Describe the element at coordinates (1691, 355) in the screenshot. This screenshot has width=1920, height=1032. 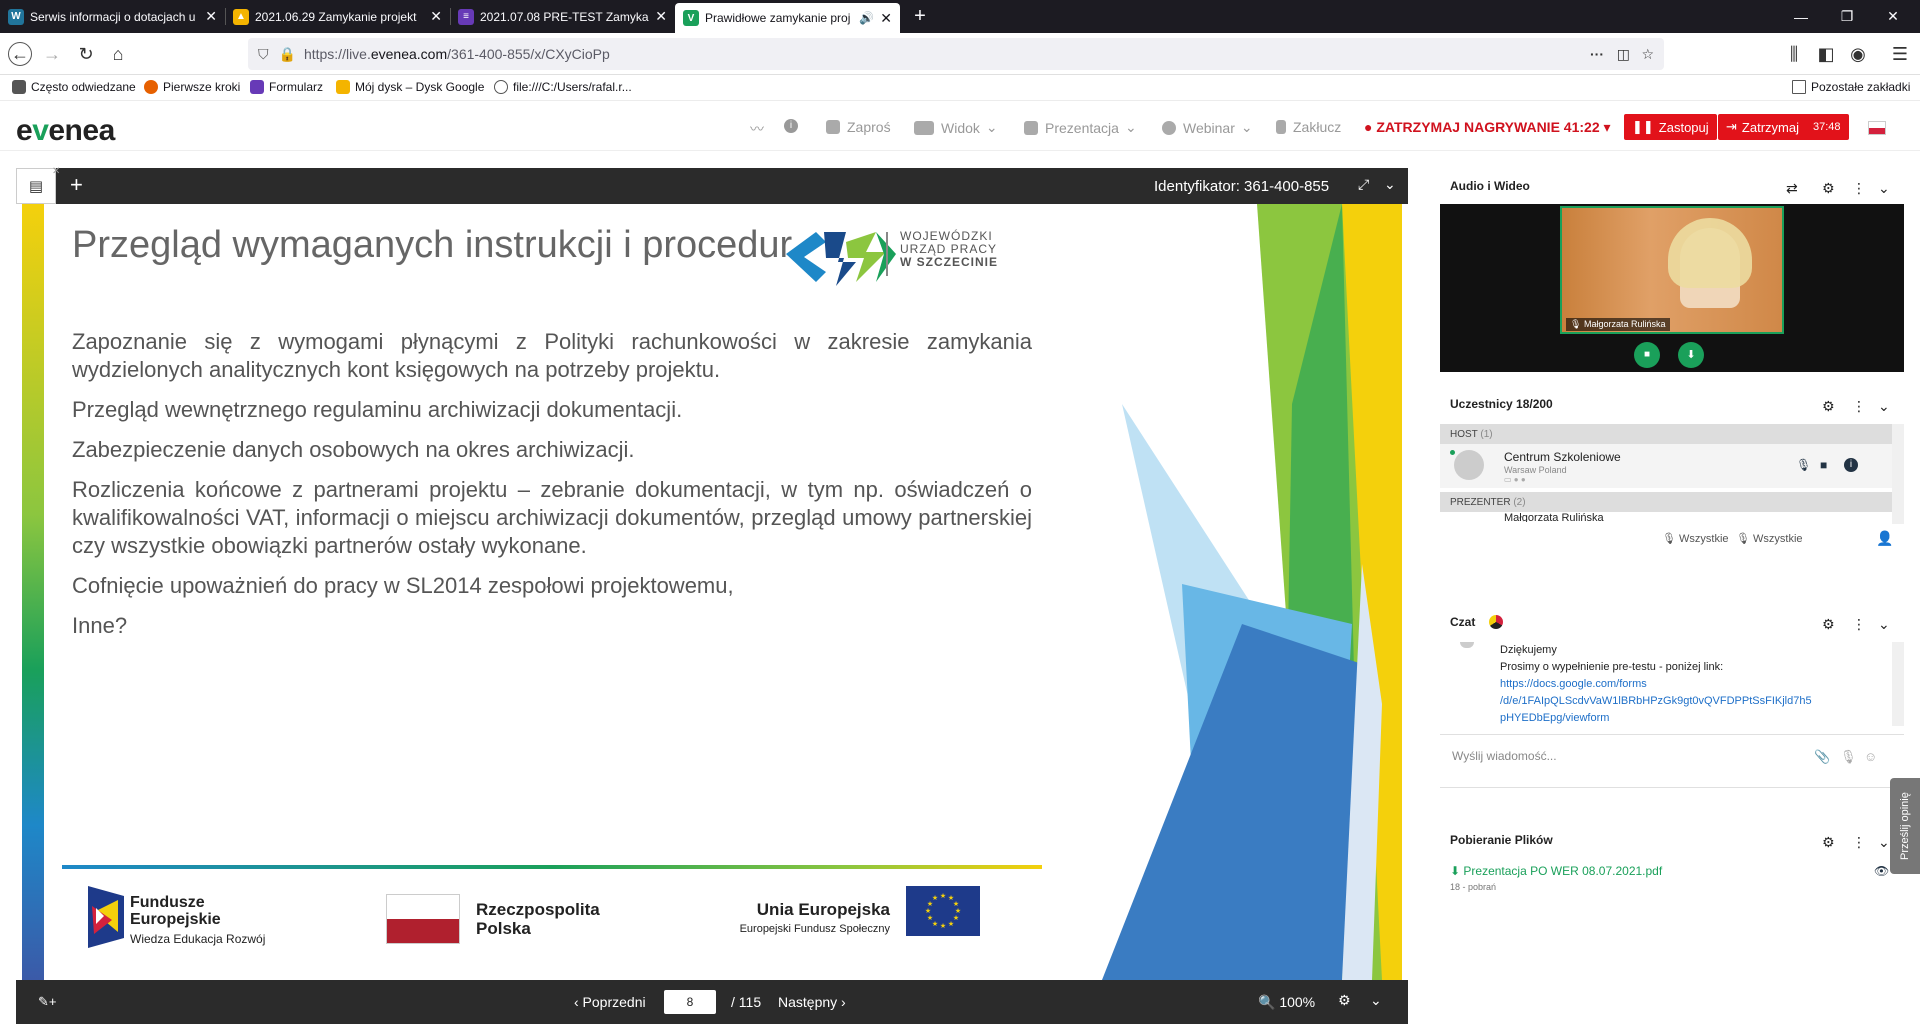
I see `mic-toggle-button: ⬇` at that location.